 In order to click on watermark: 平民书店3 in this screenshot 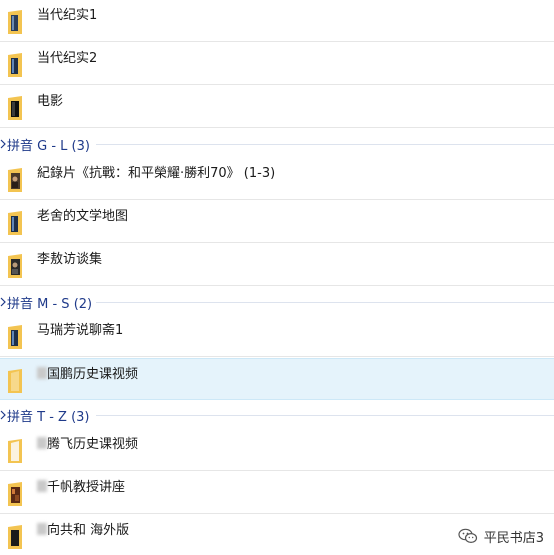, I will do `click(500, 536)`.